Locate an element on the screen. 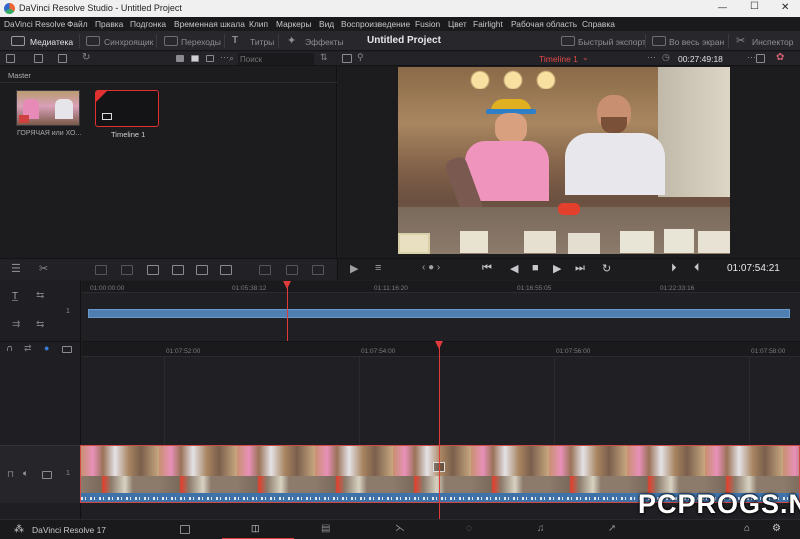  search-input is located at coordinates (276, 59).